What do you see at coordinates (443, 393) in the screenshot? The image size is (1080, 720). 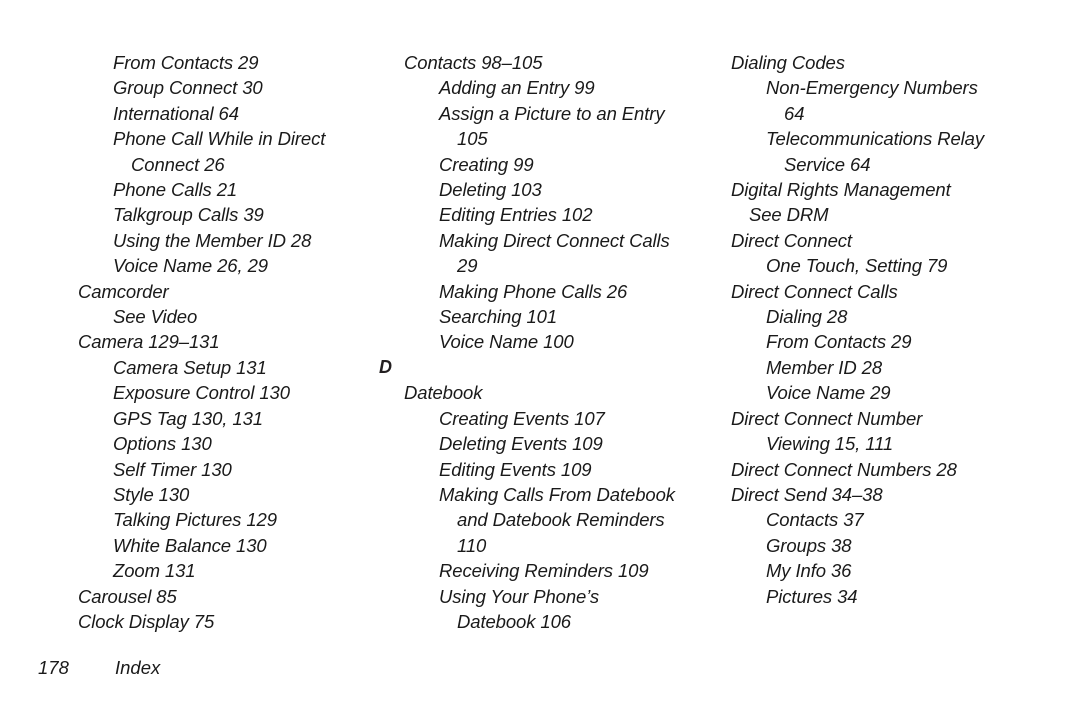 I see `index-entry-text: Datebook` at bounding box center [443, 393].